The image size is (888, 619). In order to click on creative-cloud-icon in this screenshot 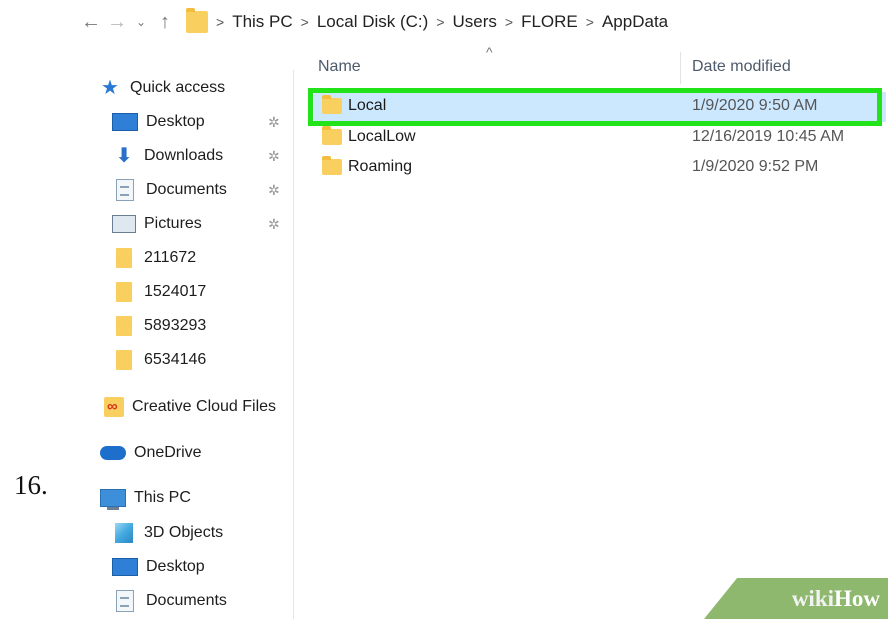, I will do `click(114, 407)`.